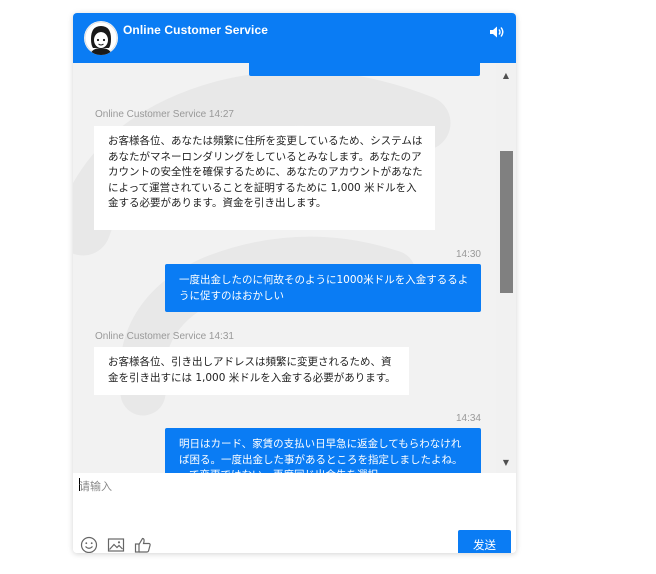 This screenshot has height=574, width=656. What do you see at coordinates (468, 254) in the screenshot?
I see `message-time: 14:30` at bounding box center [468, 254].